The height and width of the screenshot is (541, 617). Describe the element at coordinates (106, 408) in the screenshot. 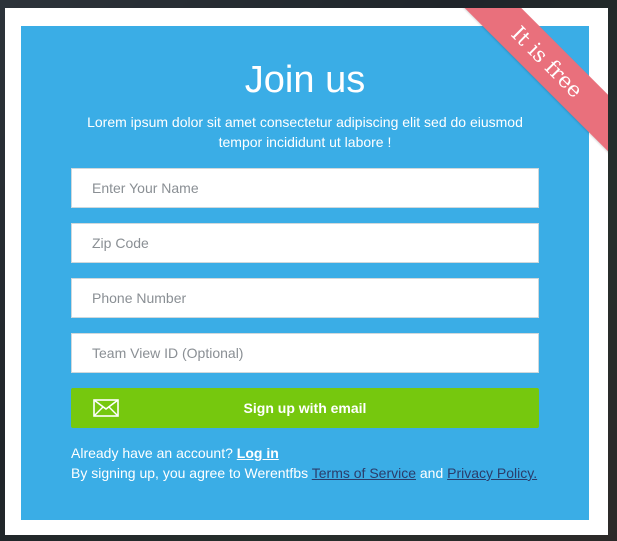

I see `mail-icon` at that location.